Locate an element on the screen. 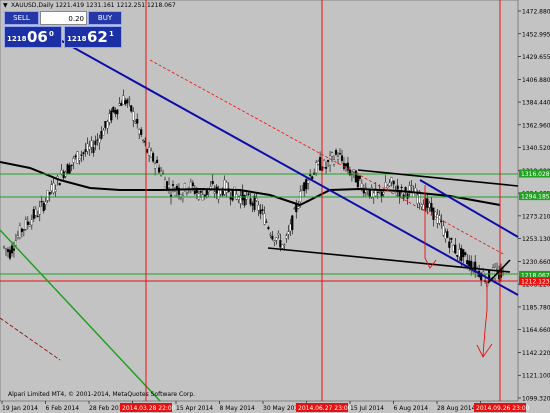 This screenshot has width=550, height=413. time-marker-badge-label: 2014.09.26 23:00 is located at coordinates (503, 408).